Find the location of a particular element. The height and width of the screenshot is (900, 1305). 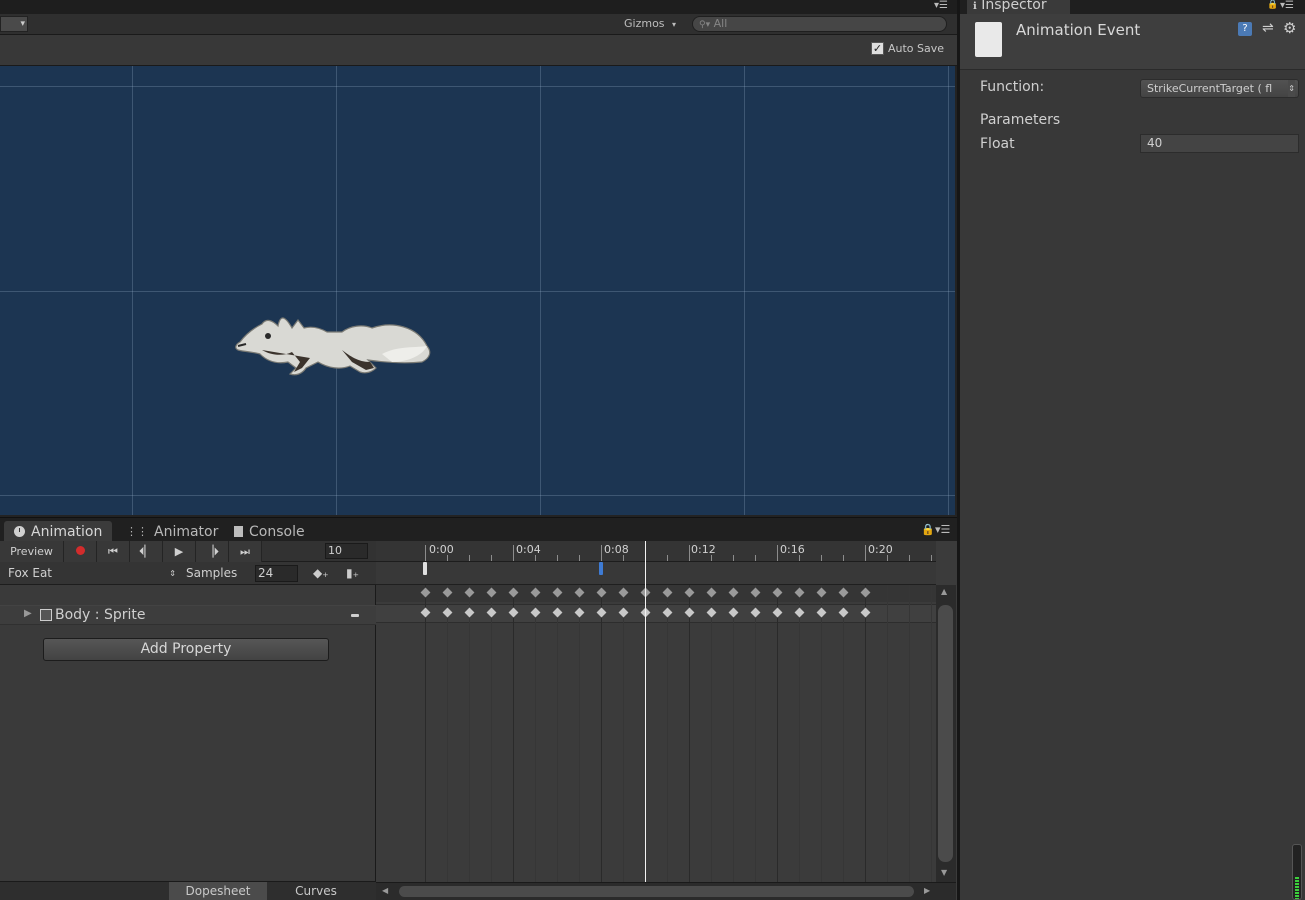

curves-label: Curves is located at coordinates (316, 891).